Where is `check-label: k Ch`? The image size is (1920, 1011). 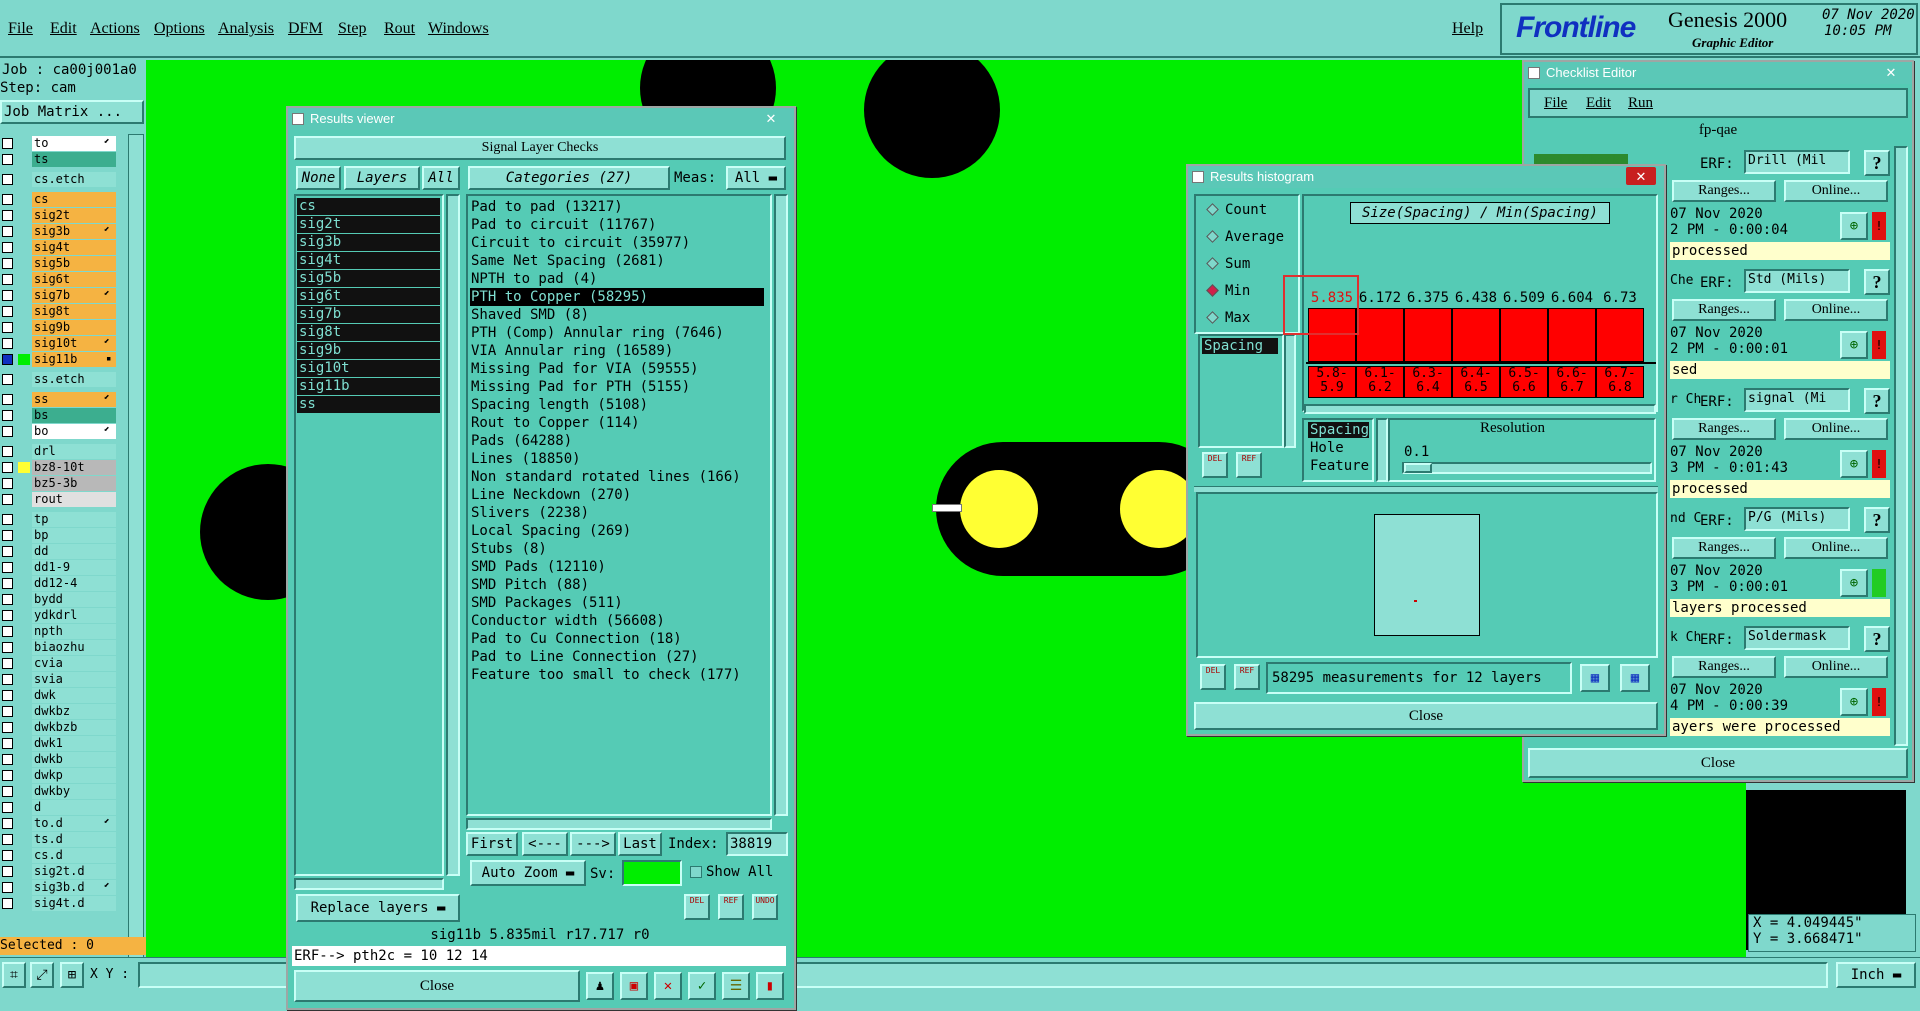 check-label: k Ch is located at coordinates (1685, 637).